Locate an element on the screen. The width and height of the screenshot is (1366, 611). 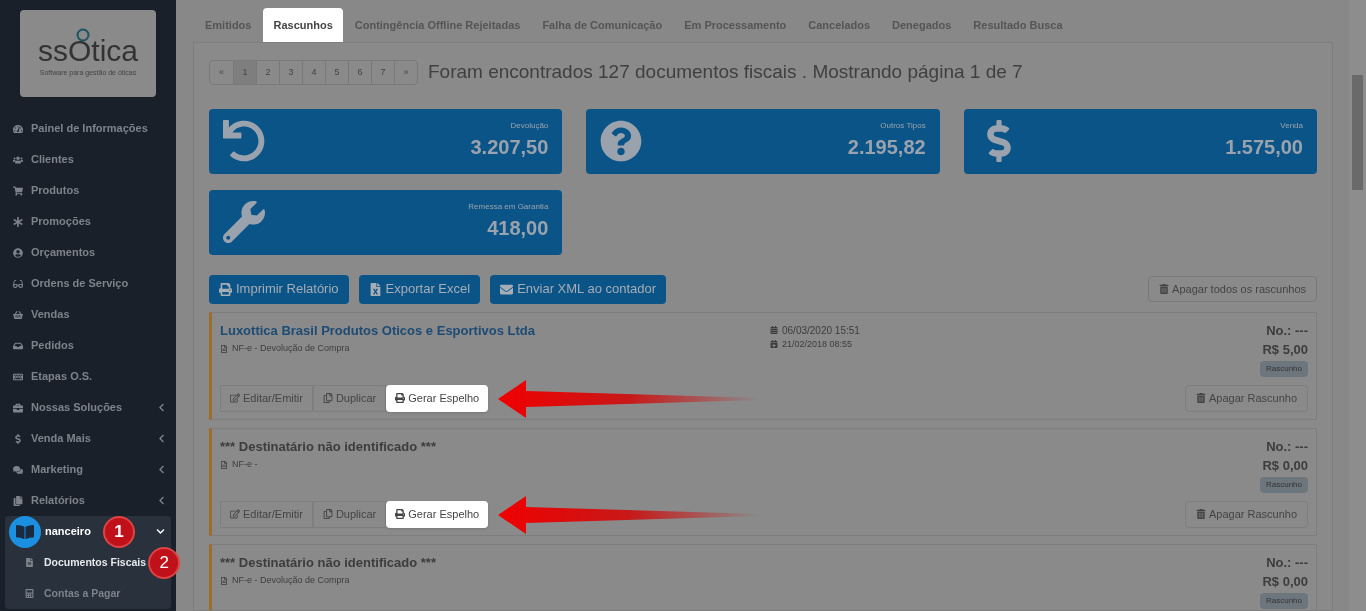
sidebar-item: Ordens de Serviço is located at coordinates (71, 283).